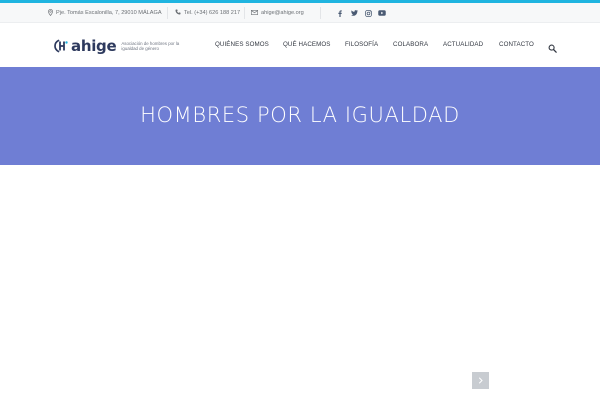  Describe the element at coordinates (516, 44) in the screenshot. I see `nav-contacto: CONTACTO` at that location.